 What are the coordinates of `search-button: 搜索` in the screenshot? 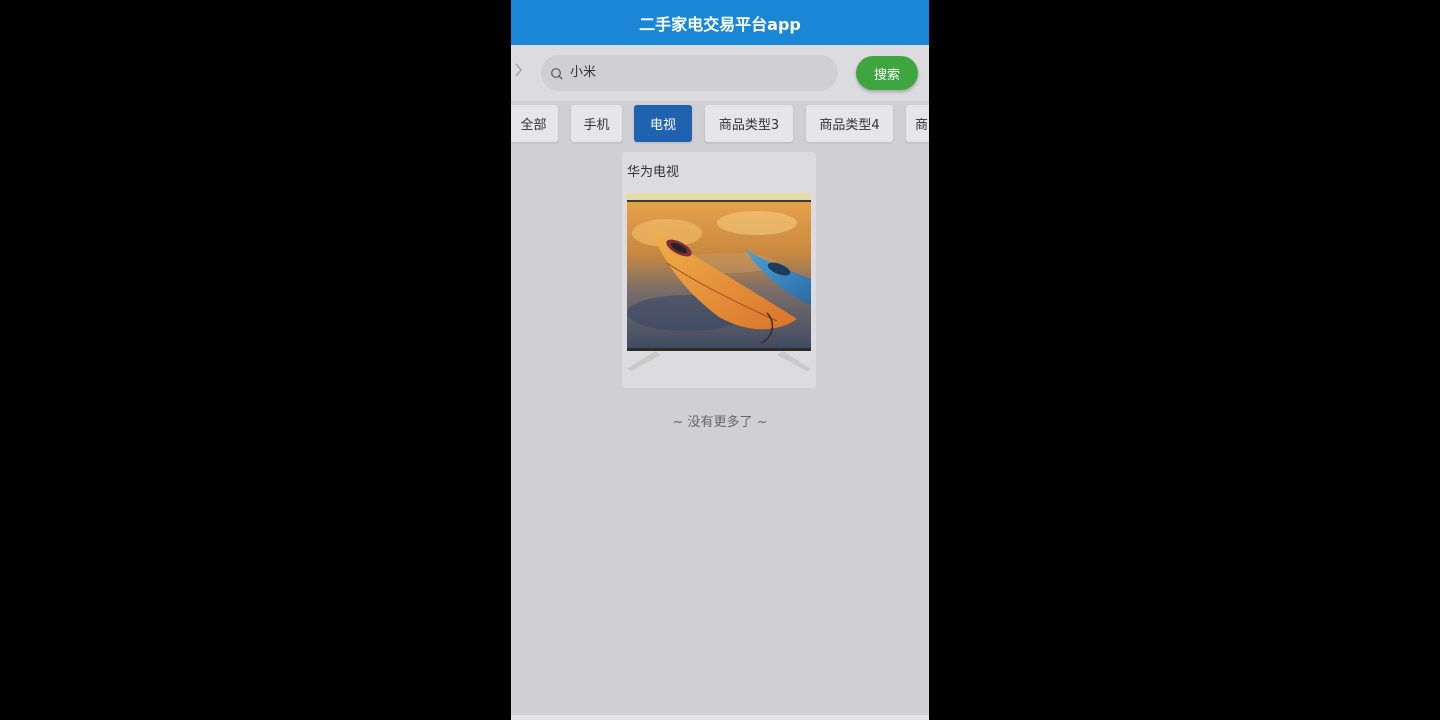 It's located at (887, 73).